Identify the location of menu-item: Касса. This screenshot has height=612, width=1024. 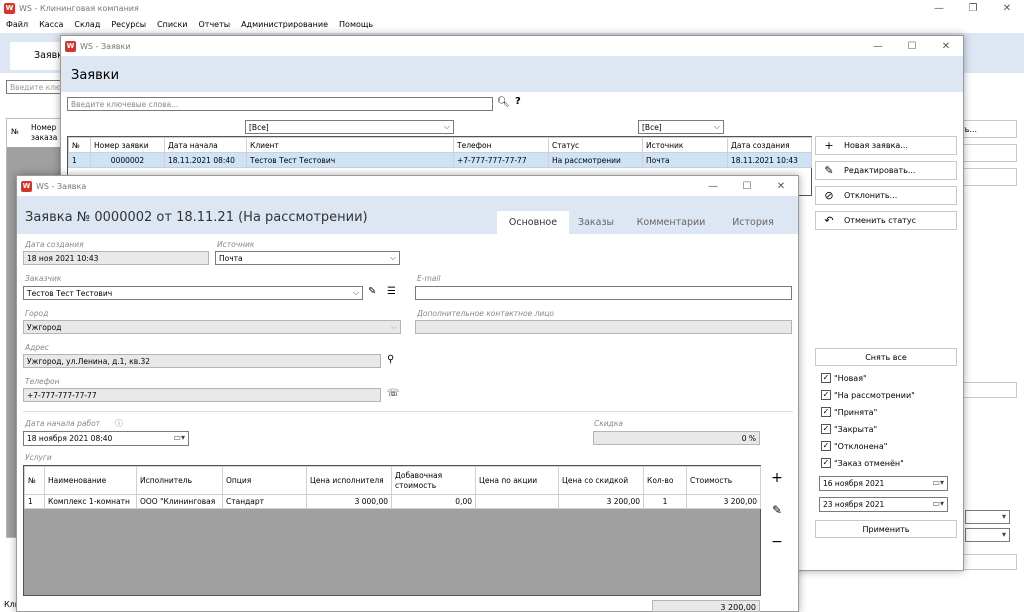
(51, 24).